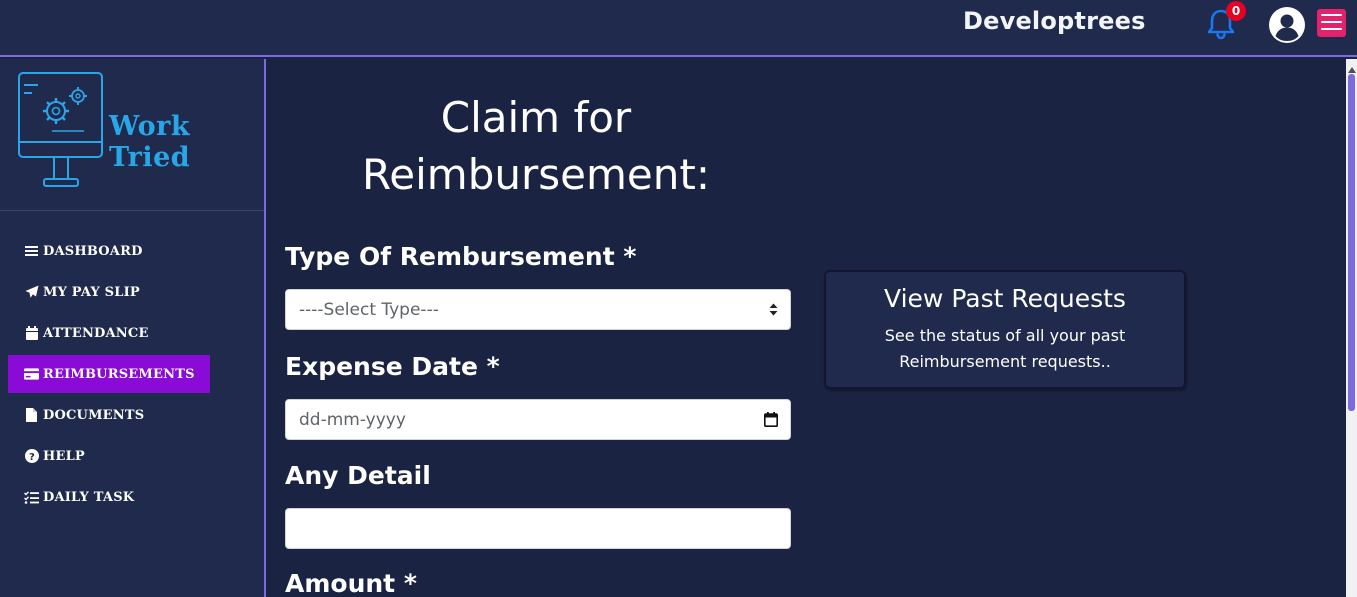 The height and width of the screenshot is (597, 1357). I want to click on sidebar-item-documents: DOCUMENTS, so click(136, 415).